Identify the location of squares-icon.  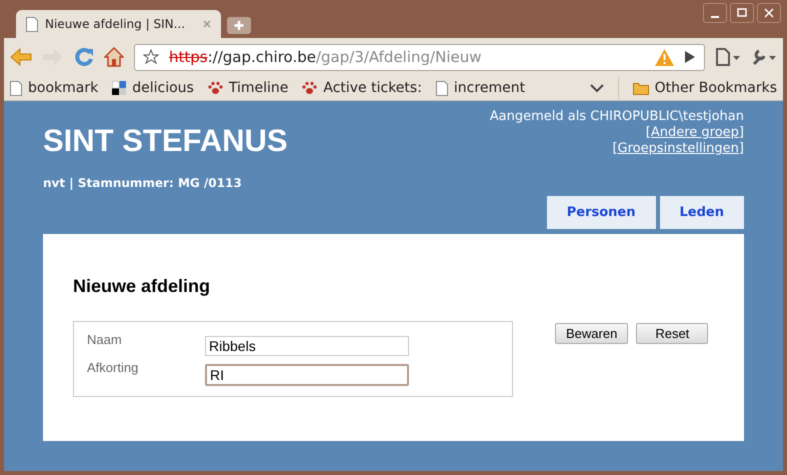
(119, 88).